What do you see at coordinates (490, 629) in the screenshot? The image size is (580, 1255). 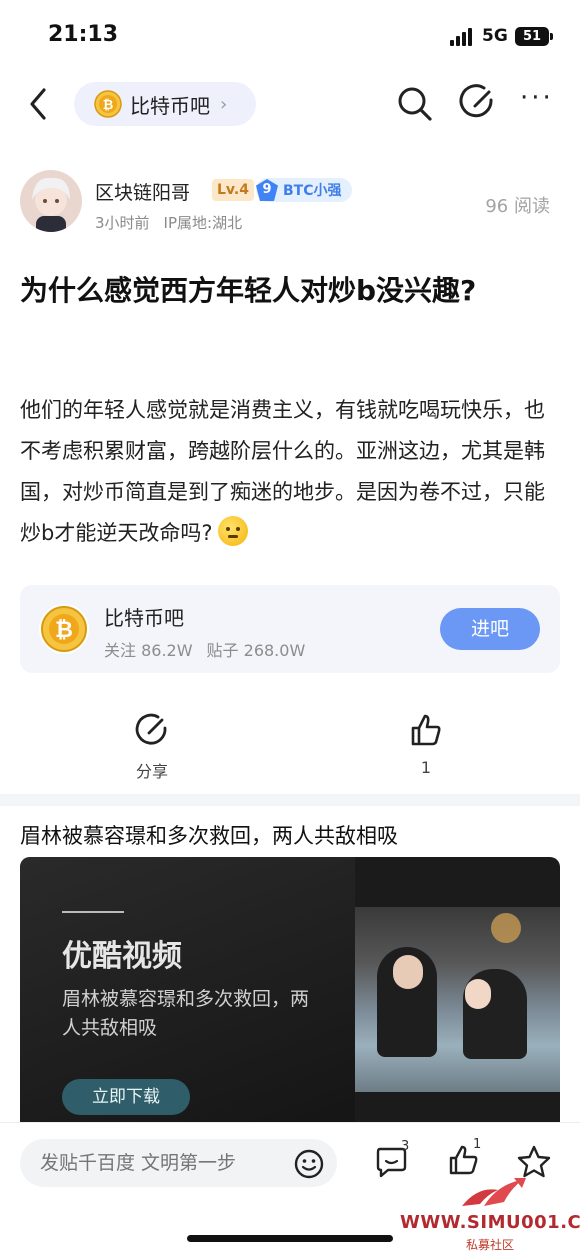 I see `join-forum-button: 进吧` at bounding box center [490, 629].